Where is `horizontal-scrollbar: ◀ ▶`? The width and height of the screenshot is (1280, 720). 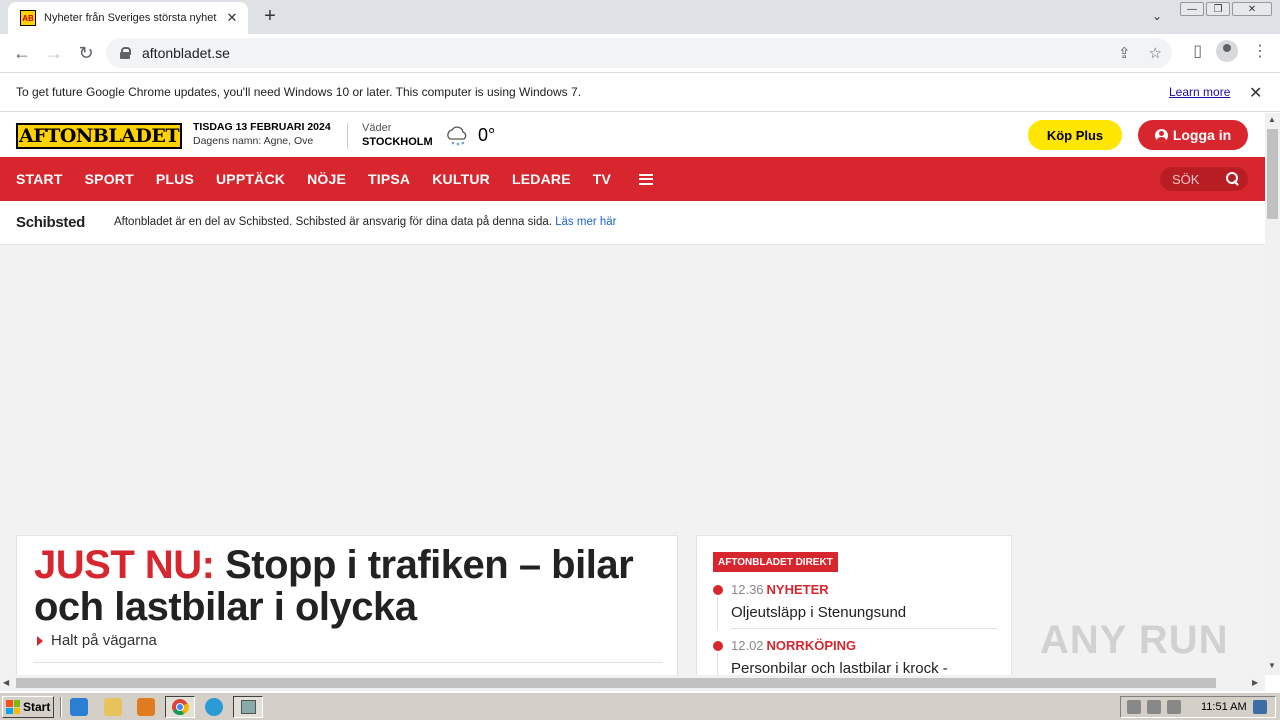 horizontal-scrollbar: ◀ ▶ is located at coordinates (632, 683).